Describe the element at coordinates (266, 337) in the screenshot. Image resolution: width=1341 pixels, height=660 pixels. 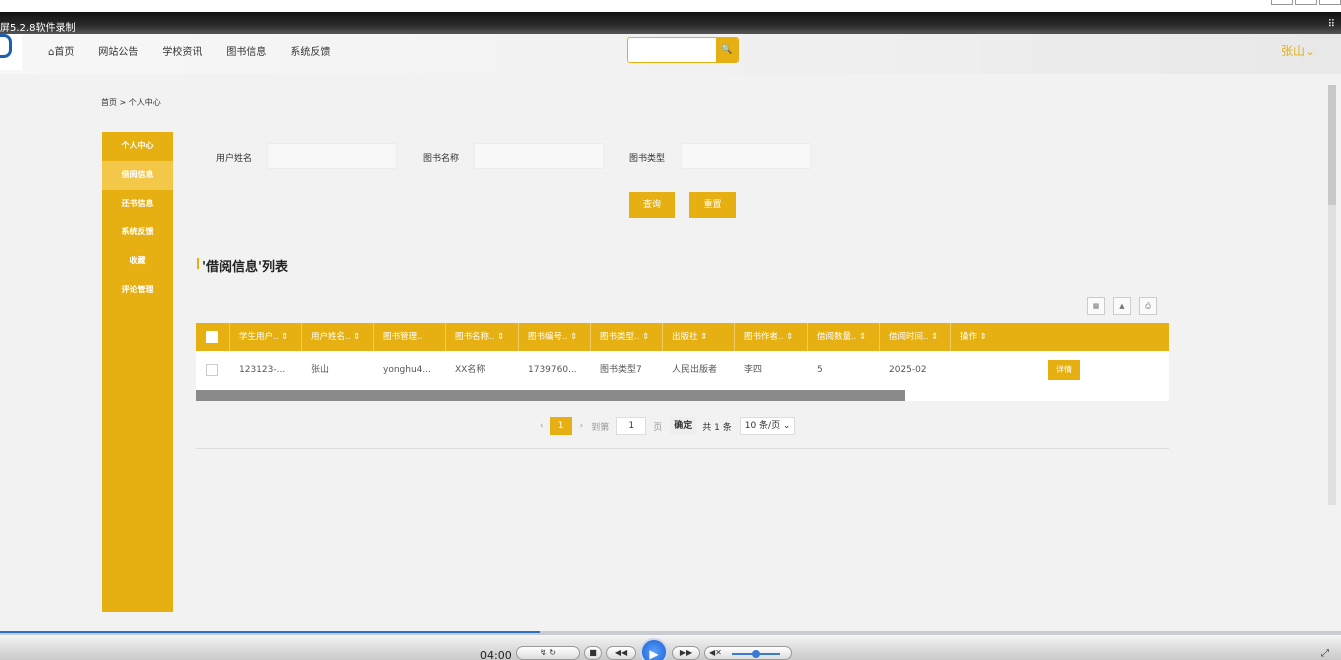
I see `col-student-user: 学生用户.. ⇕` at that location.